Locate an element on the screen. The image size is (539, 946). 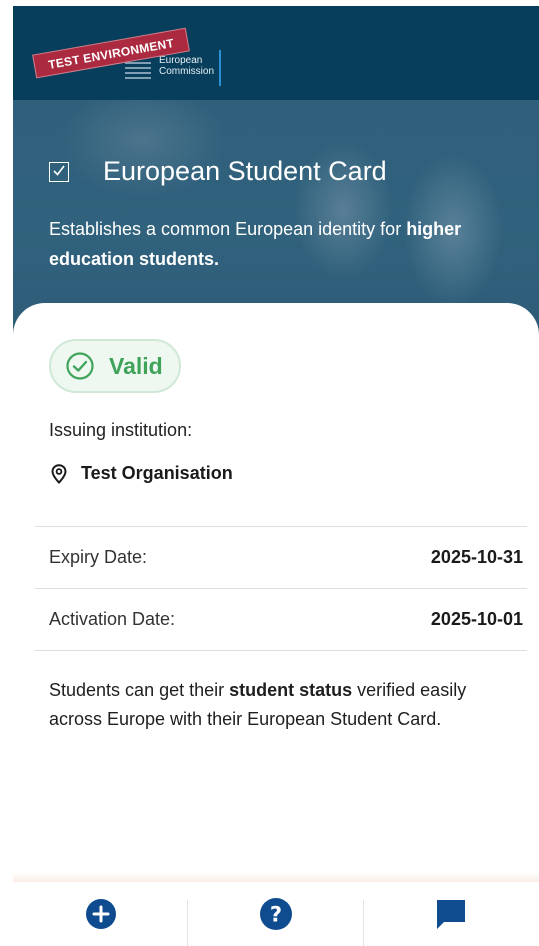
page-title: European Student Card is located at coordinates (245, 171).